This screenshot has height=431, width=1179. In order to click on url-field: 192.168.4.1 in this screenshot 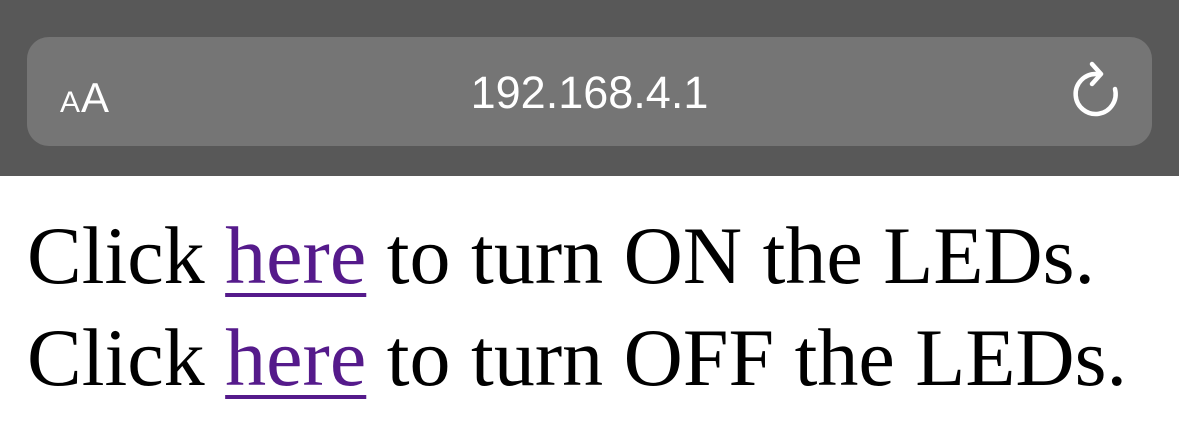, I will do `click(589, 93)`.